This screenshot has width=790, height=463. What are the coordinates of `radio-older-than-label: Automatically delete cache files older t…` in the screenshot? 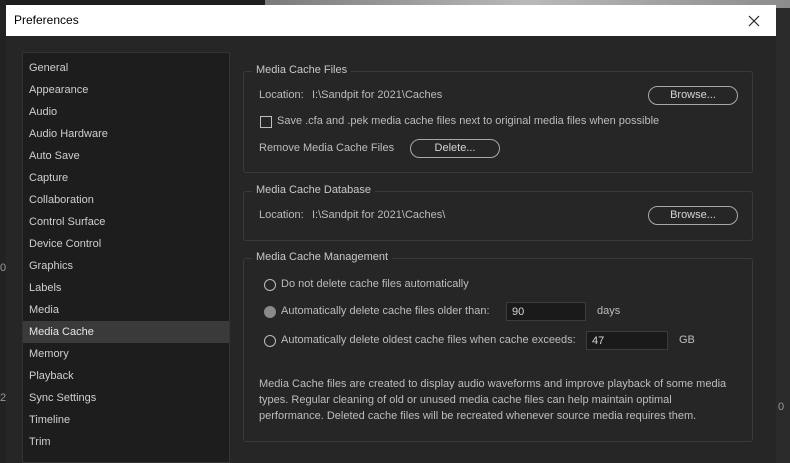 It's located at (385, 311).